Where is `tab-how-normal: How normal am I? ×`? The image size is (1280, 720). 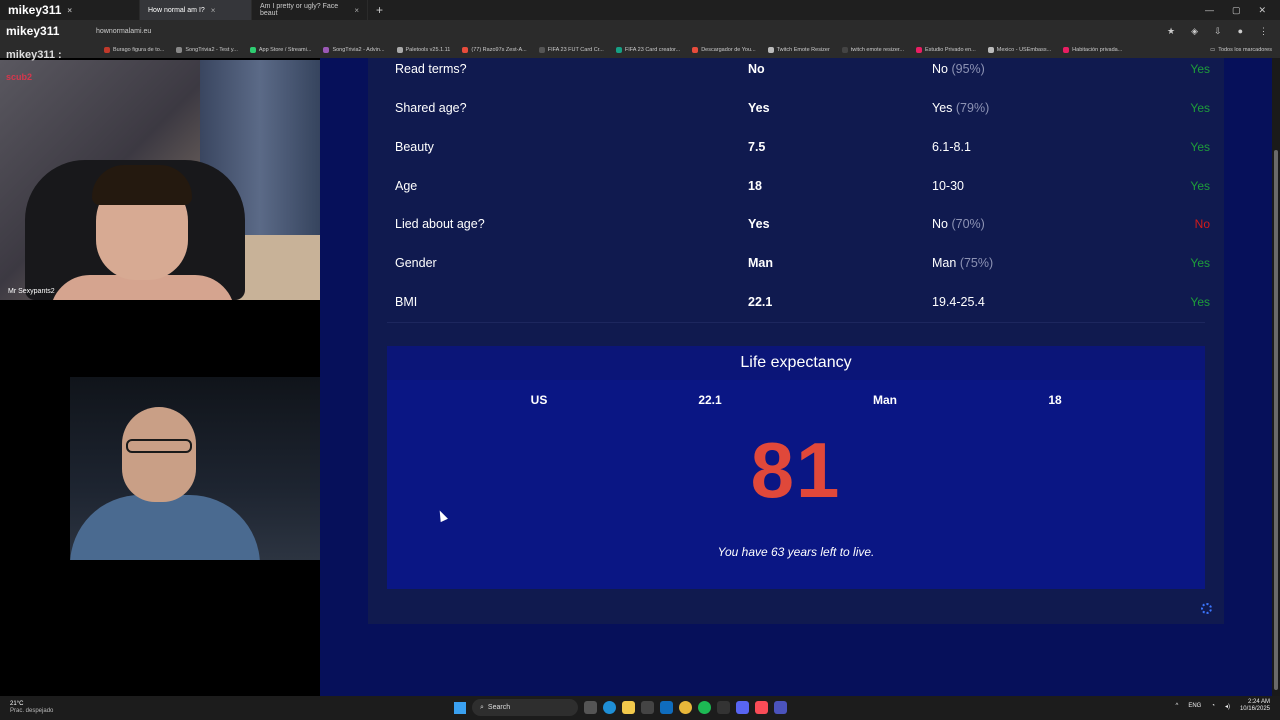 tab-how-normal: How normal am I? × is located at coordinates (196, 10).